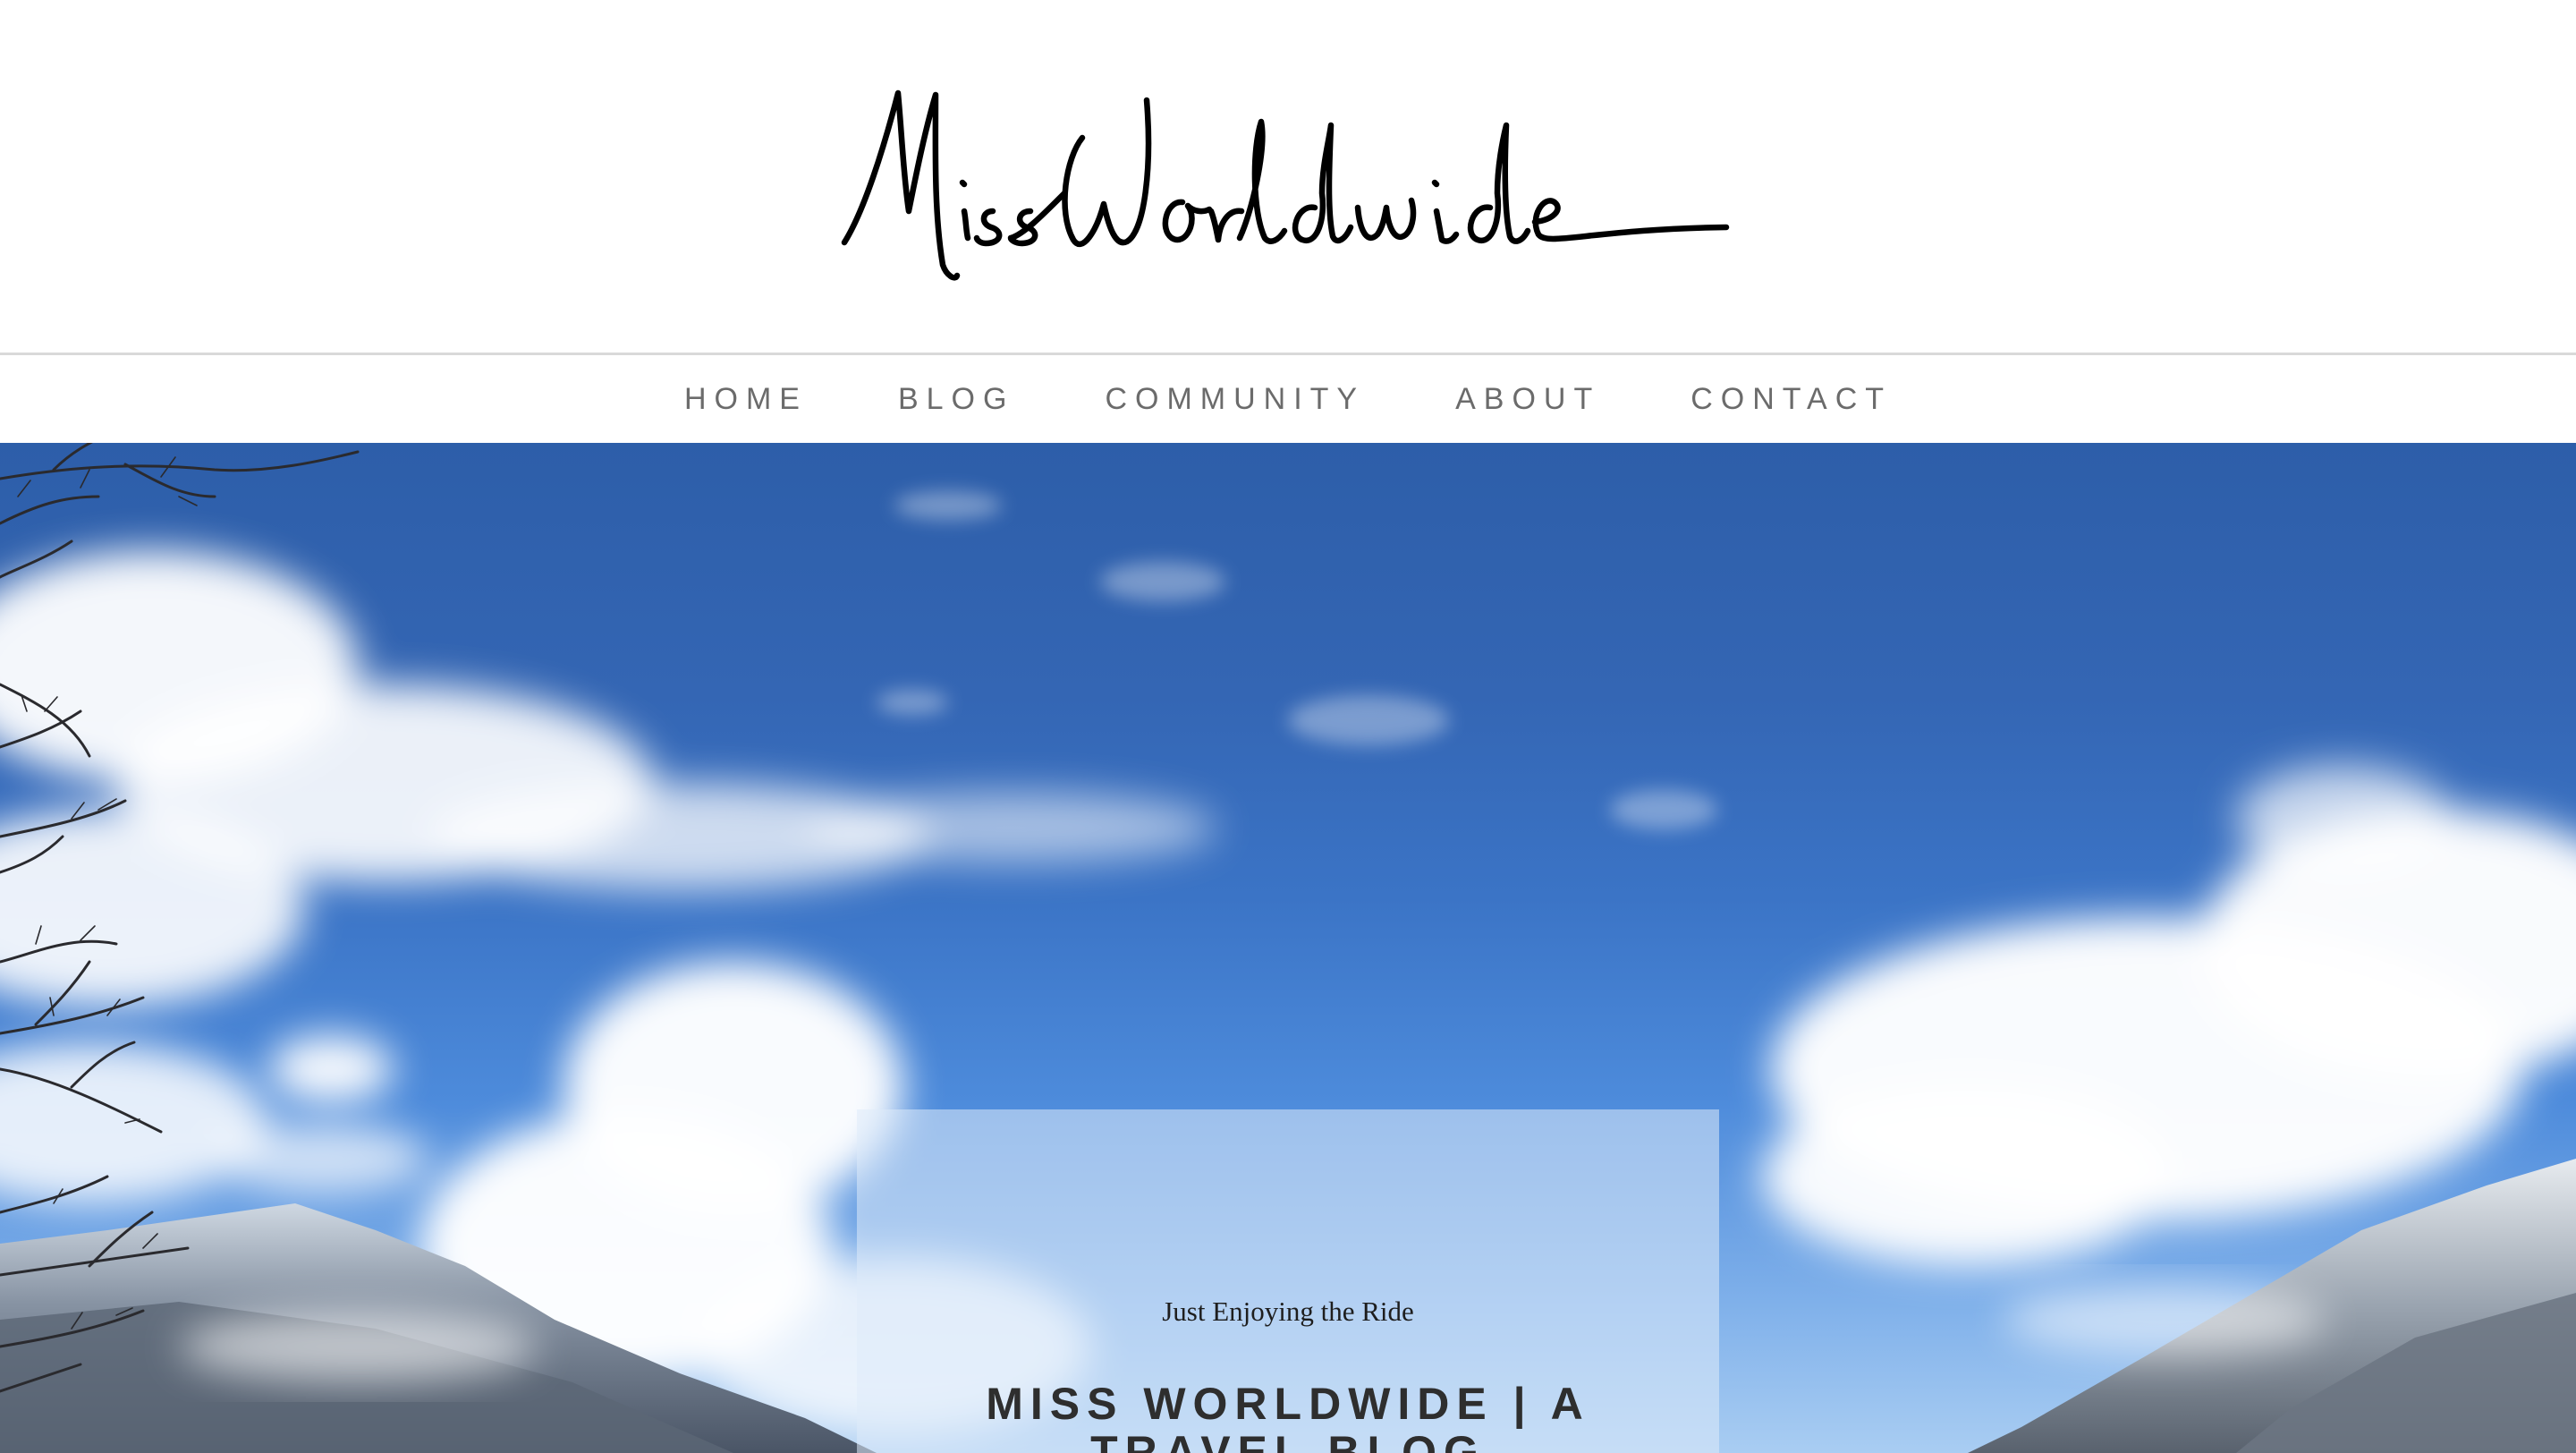  I want to click on site-logo: Miss Worldwide, so click(1288, 189).